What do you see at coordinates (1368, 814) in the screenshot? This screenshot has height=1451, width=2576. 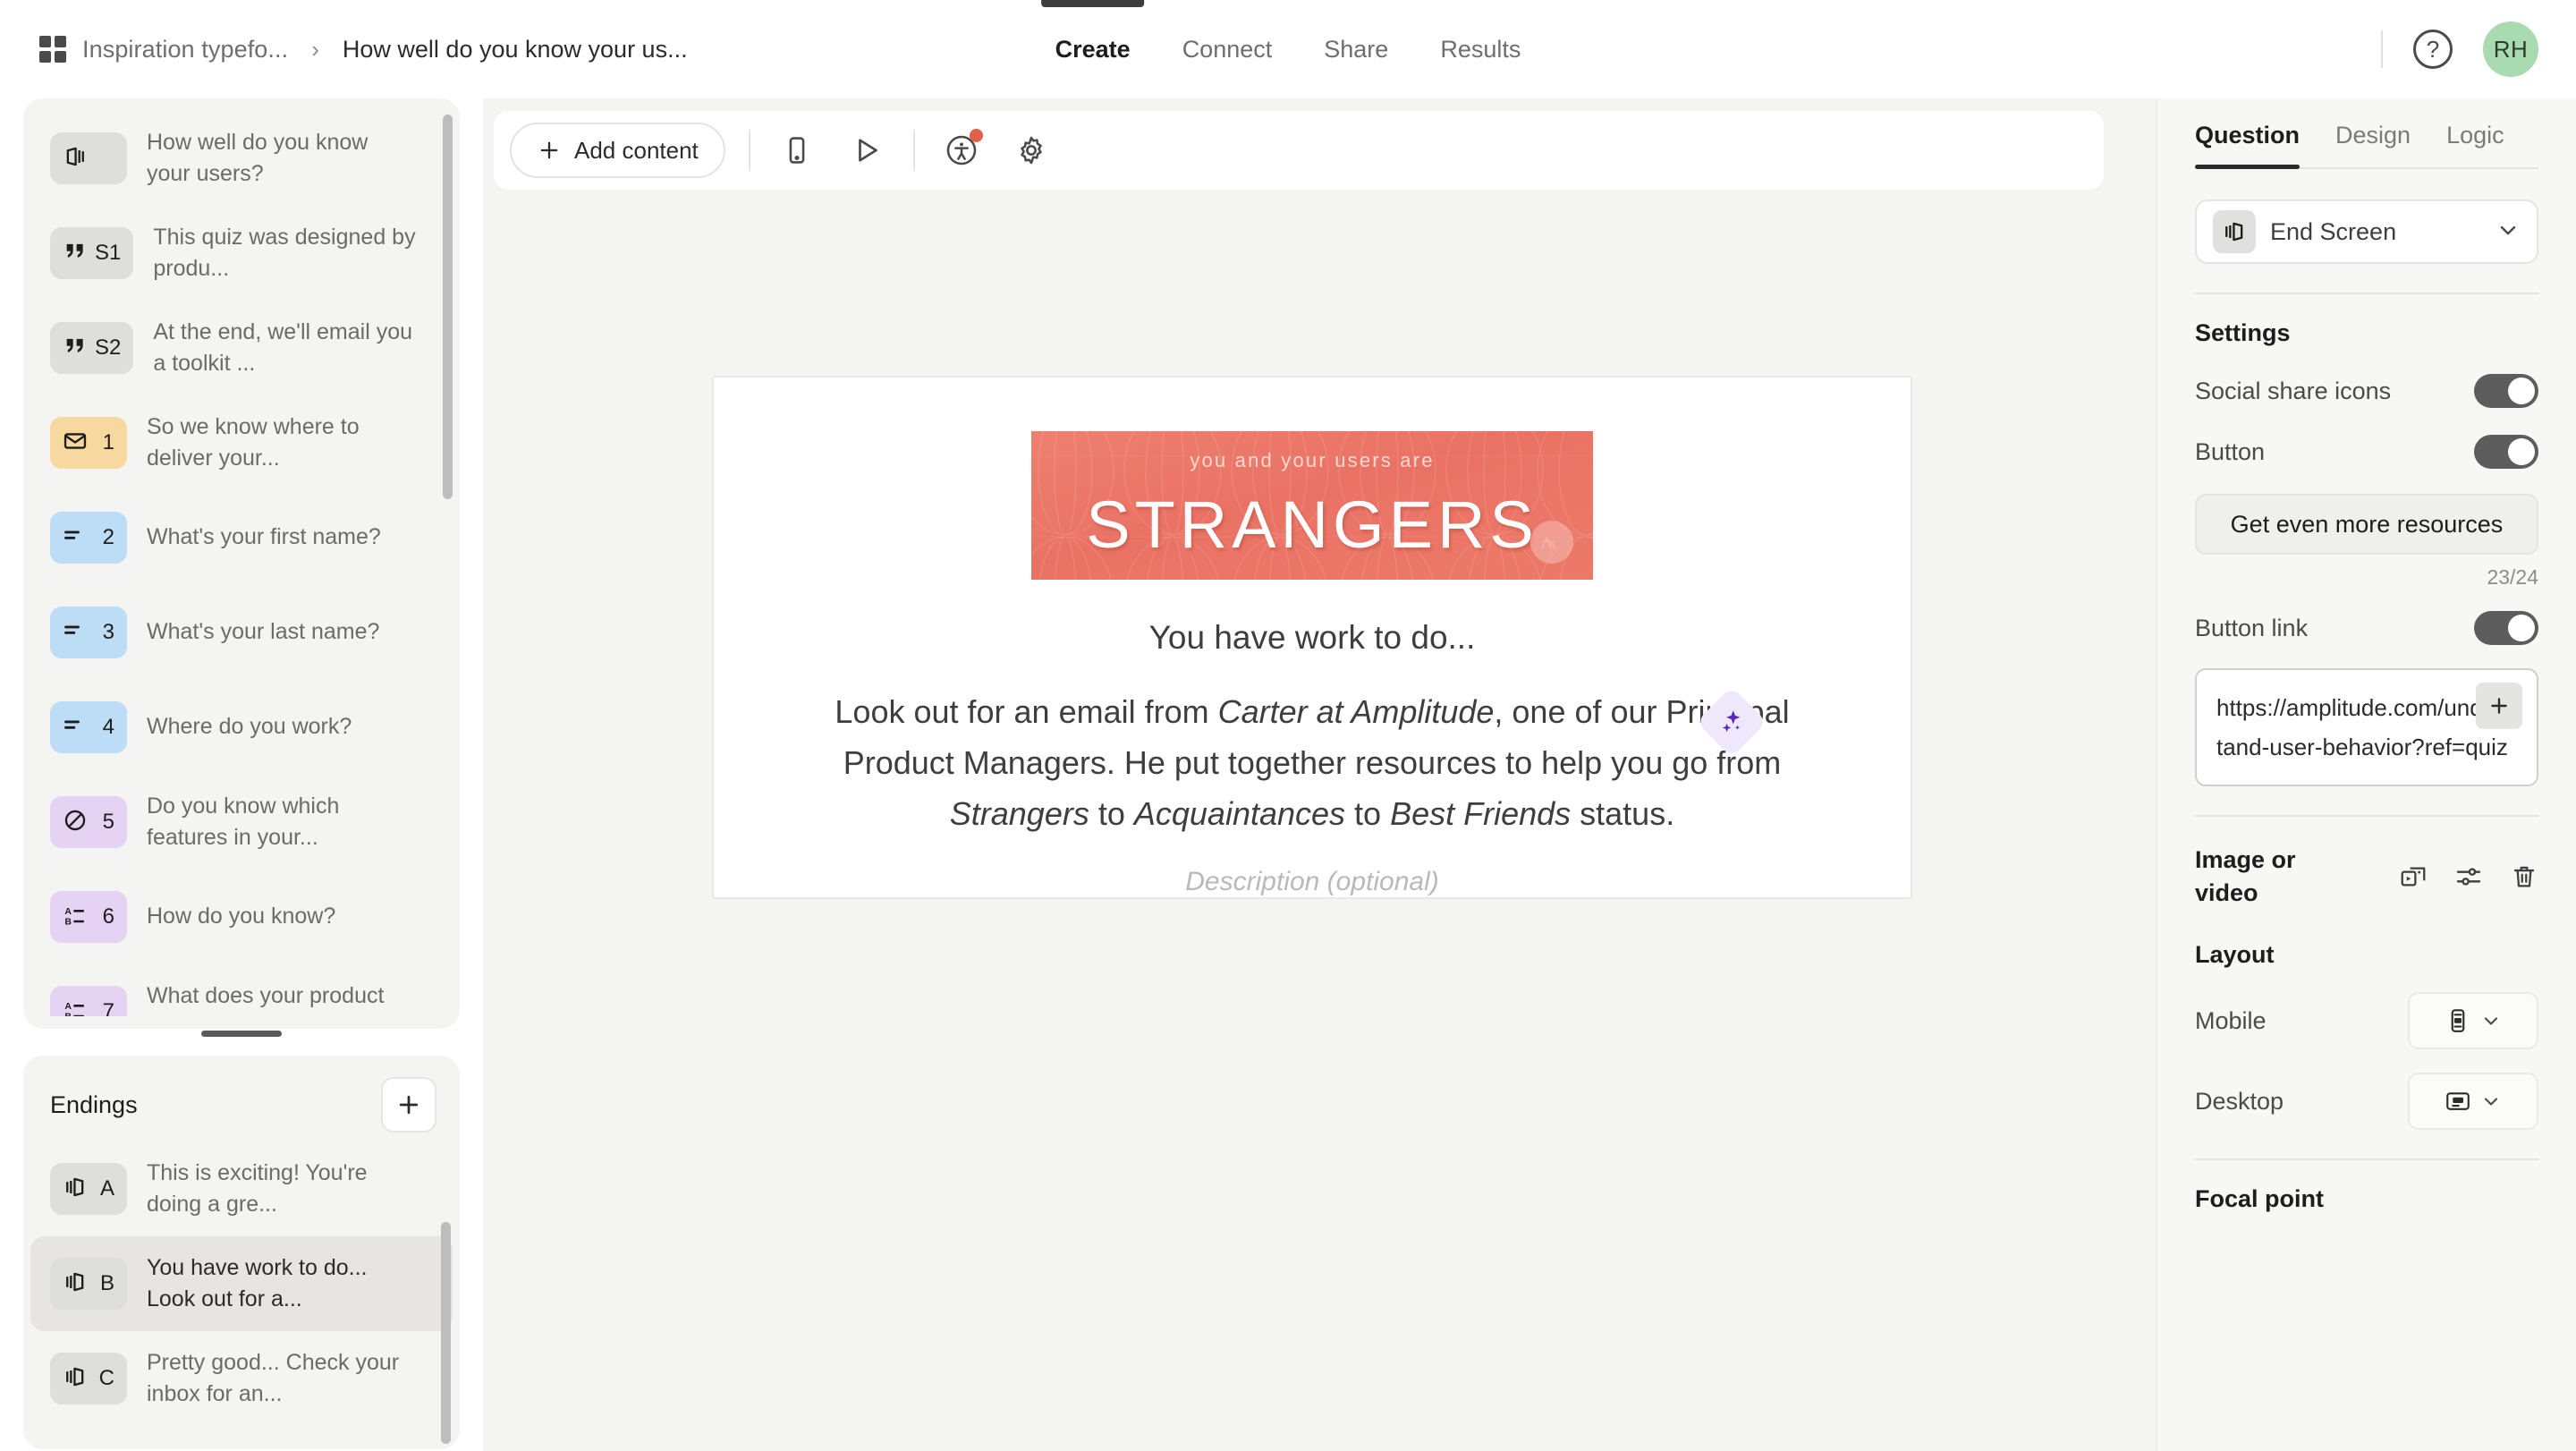 I see `body-text-segment: to` at bounding box center [1368, 814].